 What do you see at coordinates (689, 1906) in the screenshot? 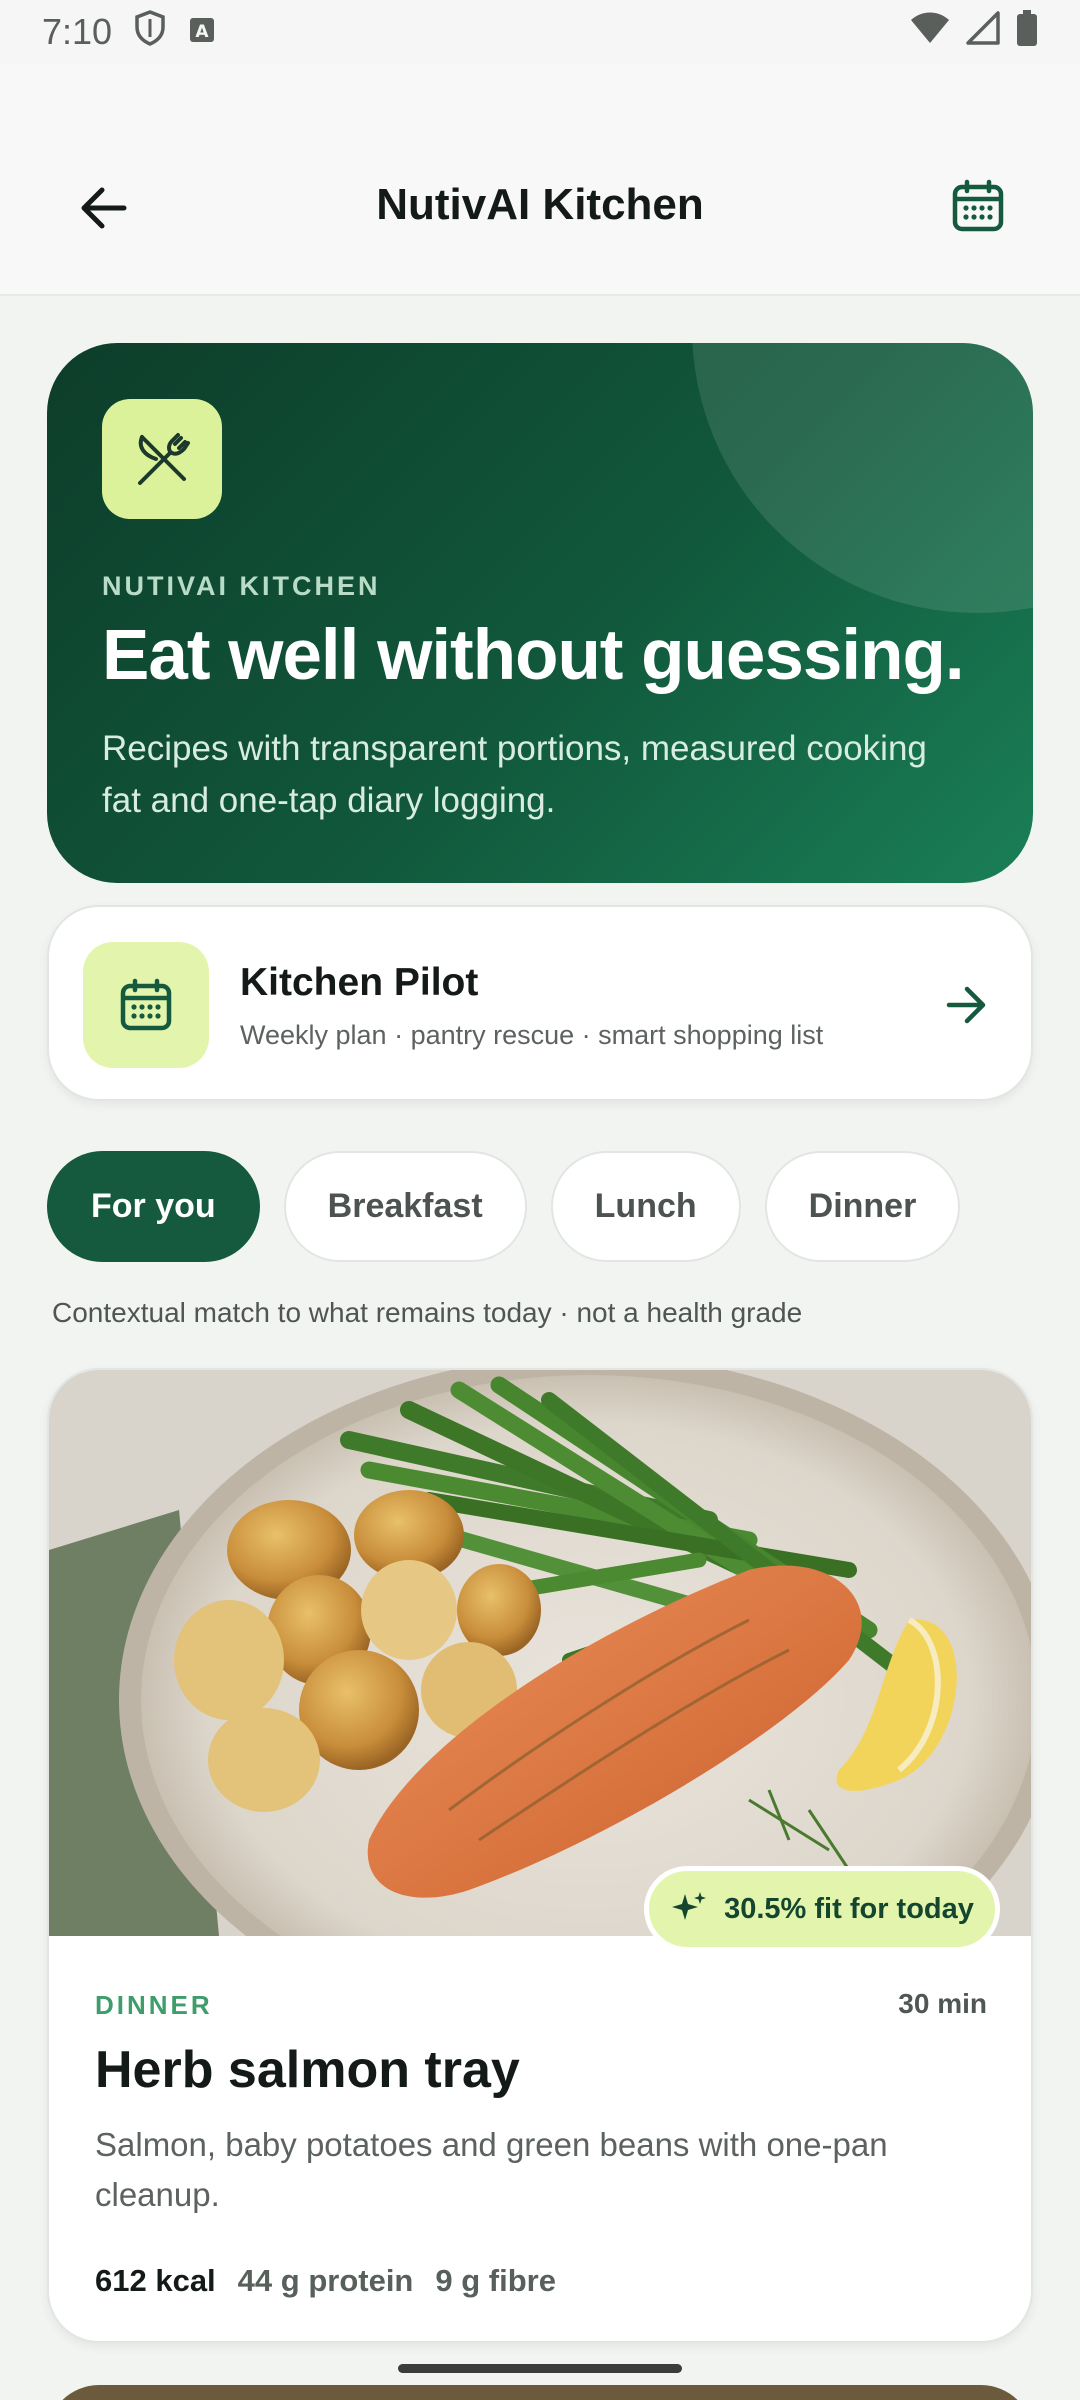
I see `sparkle-icon` at bounding box center [689, 1906].